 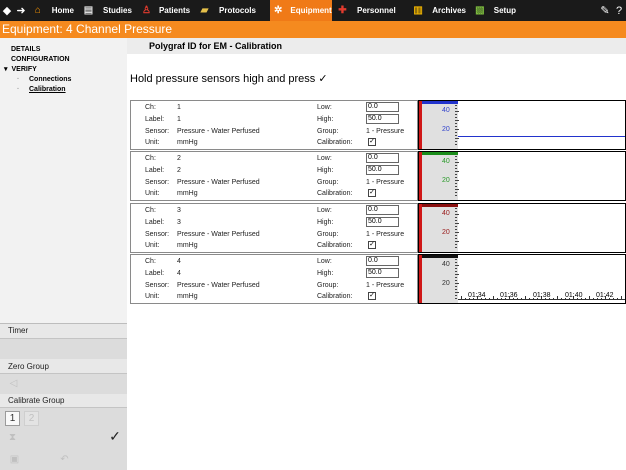 What do you see at coordinates (36, 400) in the screenshot?
I see `calibrate-group-label: Calibrate Group` at bounding box center [36, 400].